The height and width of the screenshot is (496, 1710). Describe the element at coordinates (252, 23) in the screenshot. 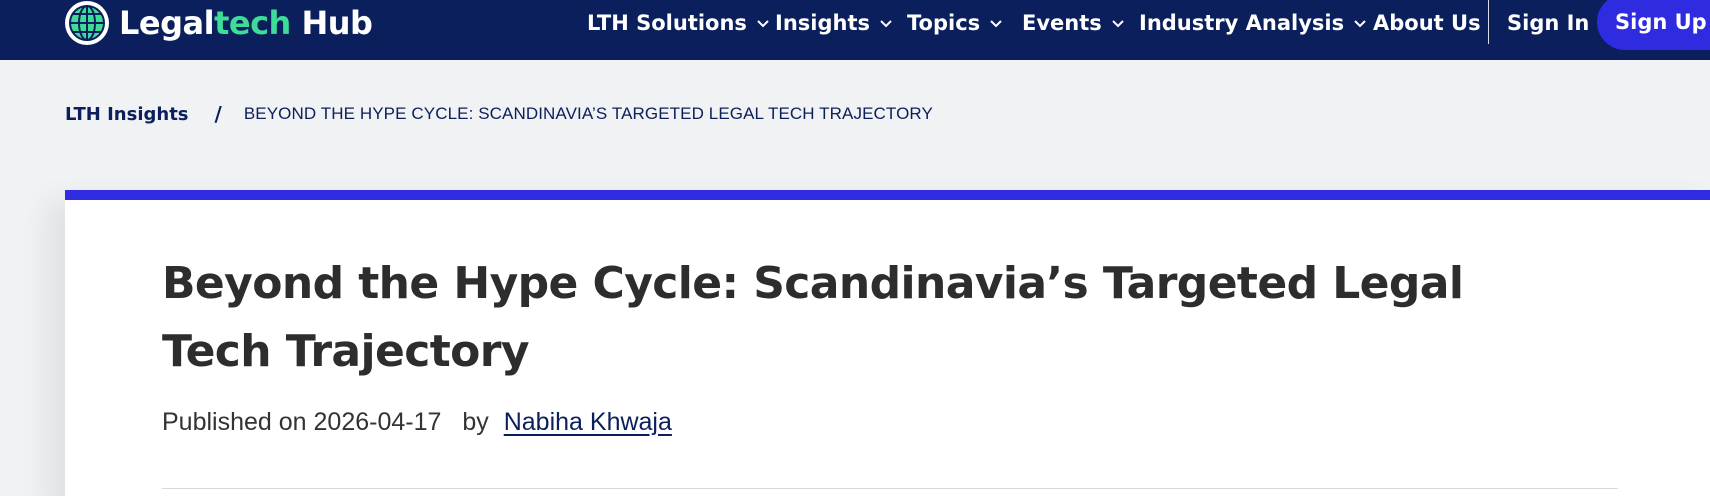

I see `logo-text-part2: tech` at that location.